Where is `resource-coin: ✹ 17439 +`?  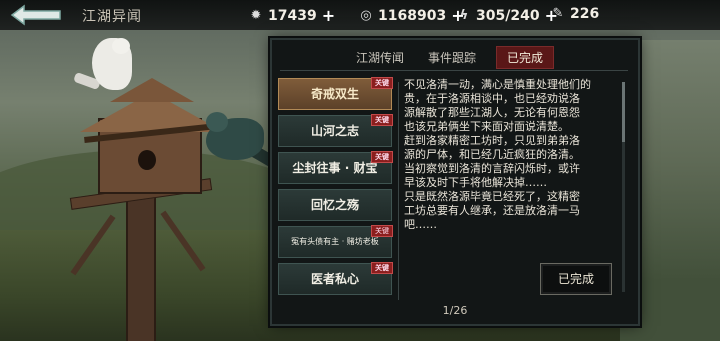 resource-coin: ✹ 17439 + is located at coordinates (292, 15).